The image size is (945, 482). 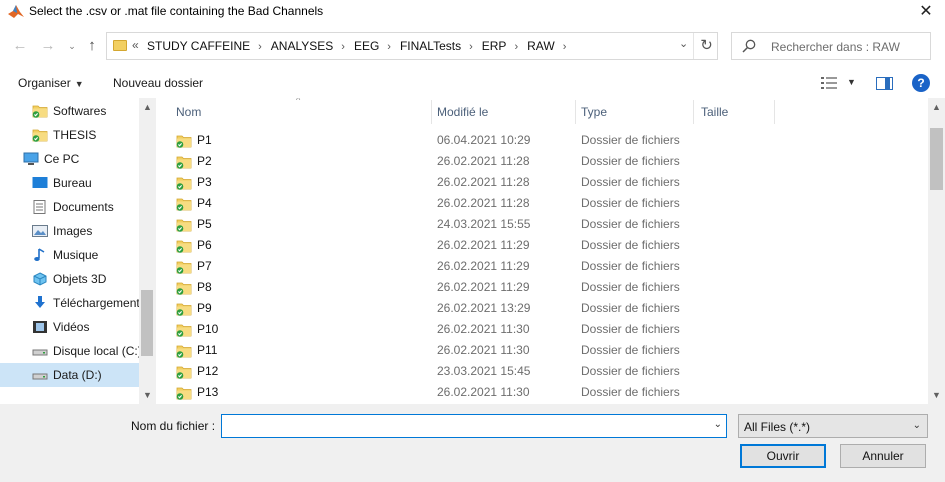 I want to click on refresh-button: ↻, so click(x=706, y=46).